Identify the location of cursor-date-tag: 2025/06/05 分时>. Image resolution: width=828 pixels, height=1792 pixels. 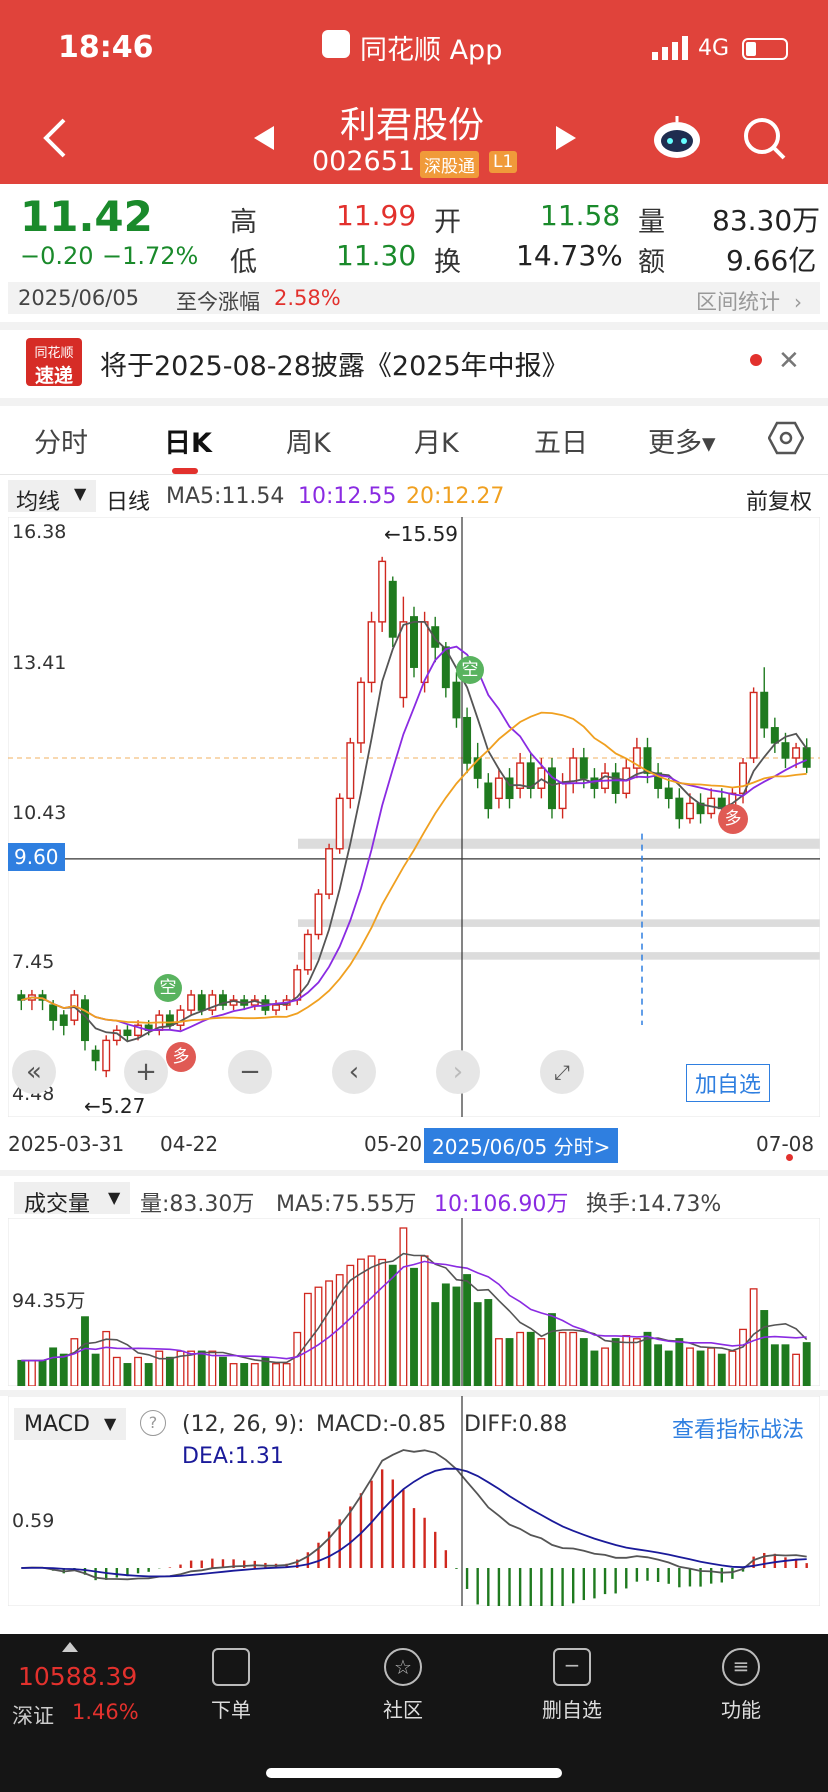
(521, 1145).